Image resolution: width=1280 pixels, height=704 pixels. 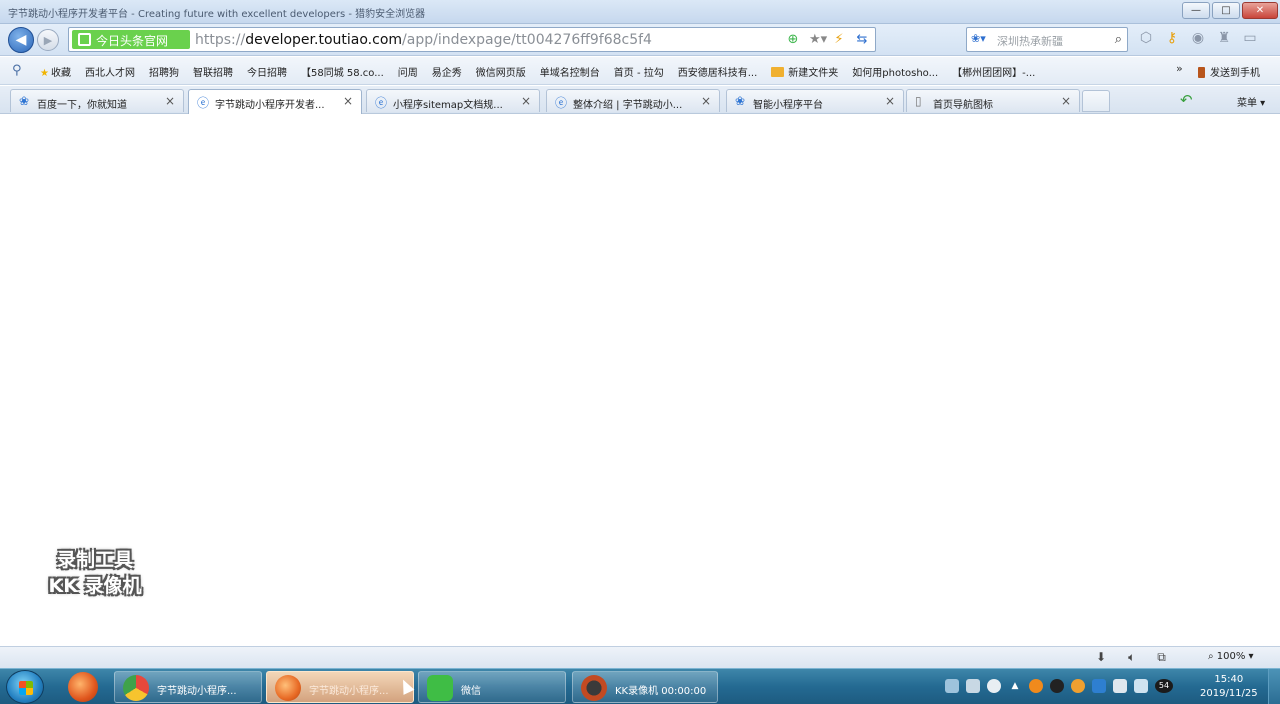 I want to click on tab-sitemap-docs: ⓔ 小程序sitemap文档规... ×, so click(x=453, y=100).